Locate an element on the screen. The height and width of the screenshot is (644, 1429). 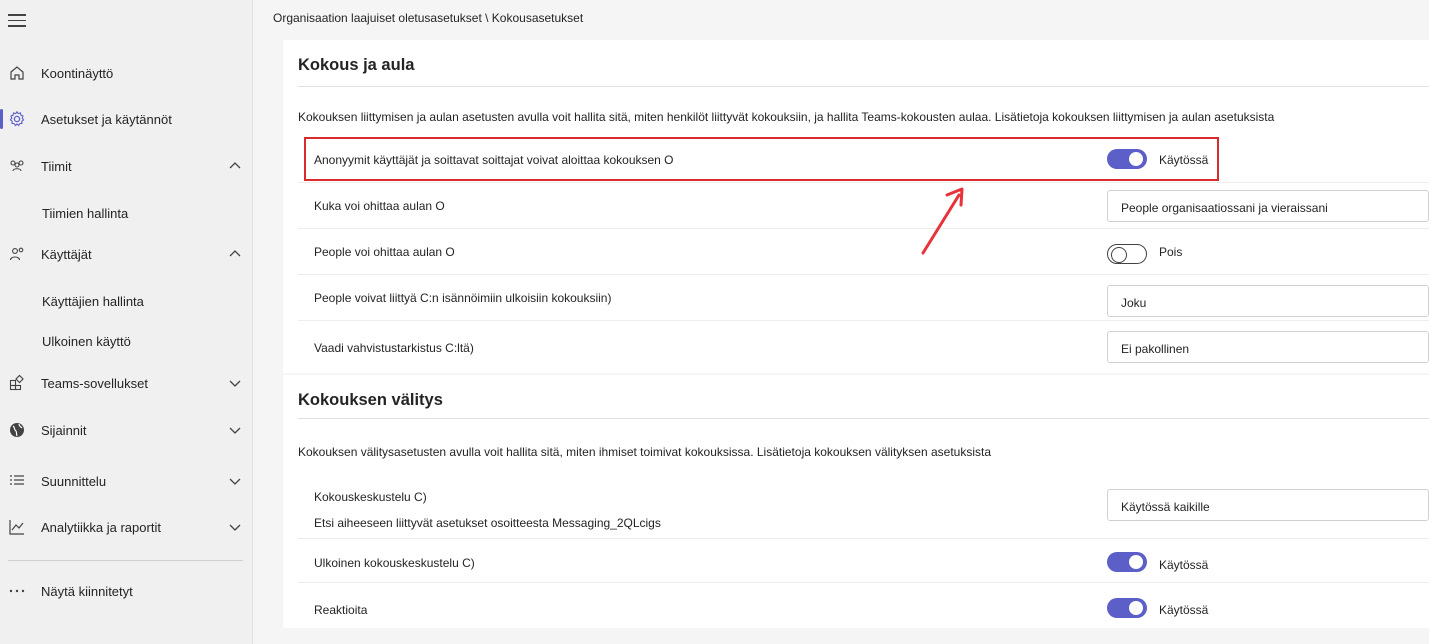
sidebar-item-dashboard: Koontinäyttö is located at coordinates (126, 73).